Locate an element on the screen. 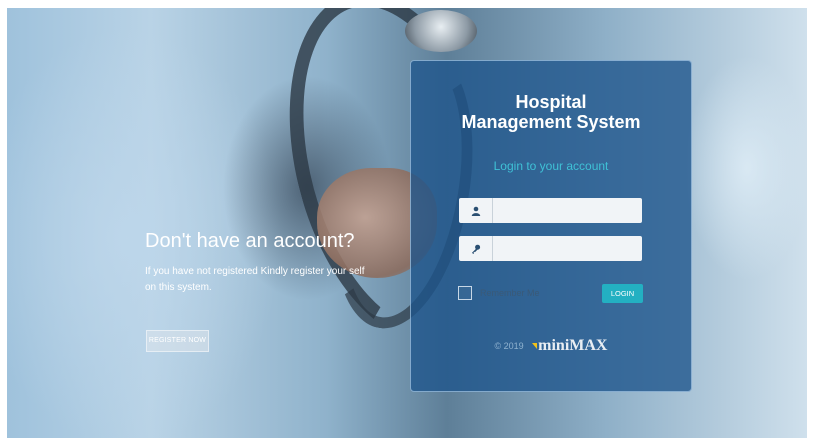 The height and width of the screenshot is (439, 814). remember-me-label: Remember Me is located at coordinates (510, 293).